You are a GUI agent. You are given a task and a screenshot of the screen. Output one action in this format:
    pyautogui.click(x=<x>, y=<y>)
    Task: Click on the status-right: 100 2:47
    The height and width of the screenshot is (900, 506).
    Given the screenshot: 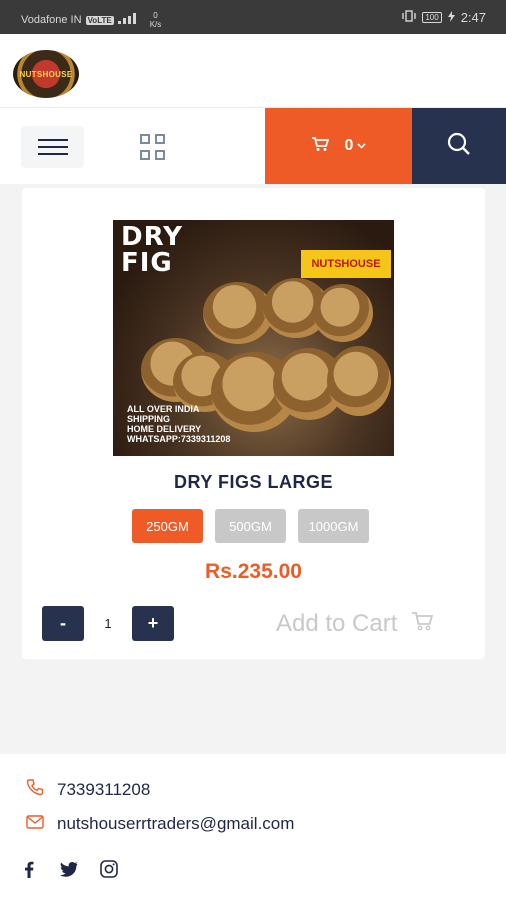 What is the action you would take?
    pyautogui.click(x=444, y=17)
    